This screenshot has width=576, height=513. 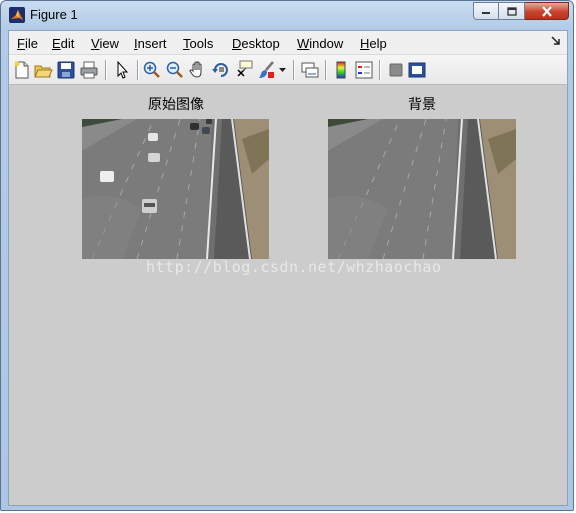 I want to click on highway-background-image, so click(x=422, y=189).